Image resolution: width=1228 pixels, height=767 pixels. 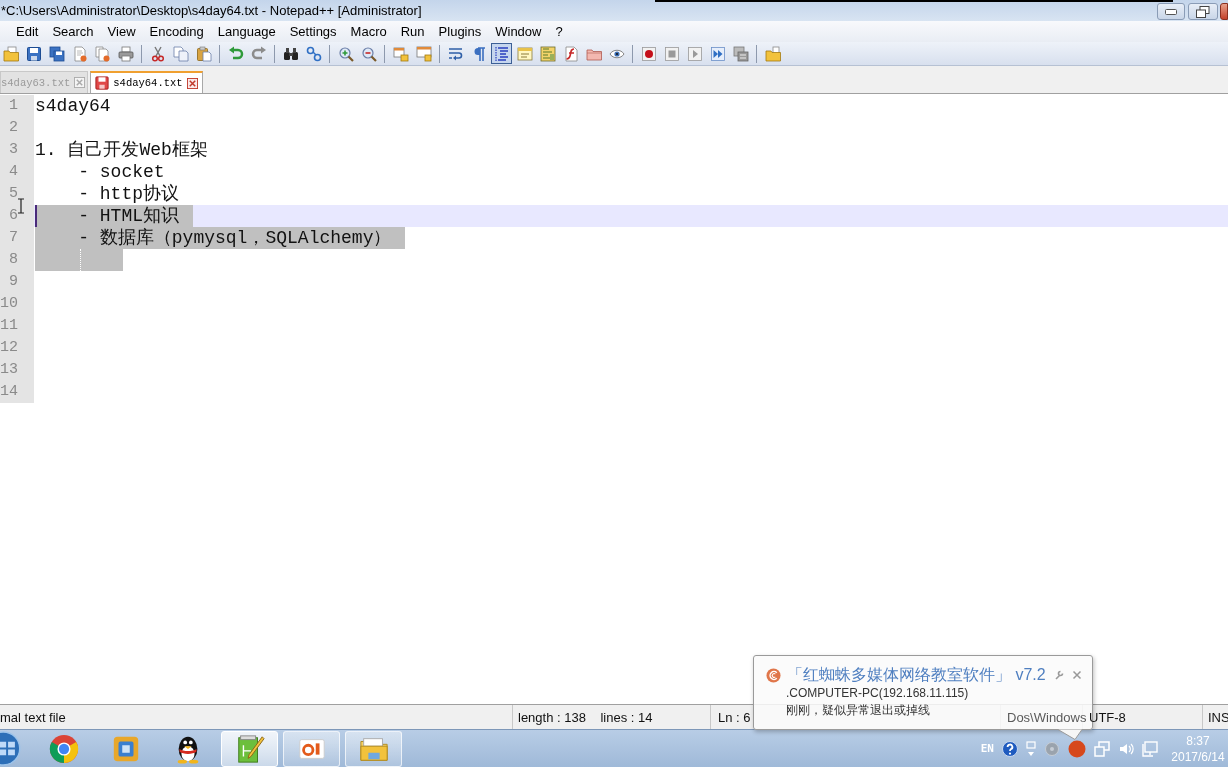 What do you see at coordinates (460, 31) in the screenshot?
I see `menu-item: Plugins` at bounding box center [460, 31].